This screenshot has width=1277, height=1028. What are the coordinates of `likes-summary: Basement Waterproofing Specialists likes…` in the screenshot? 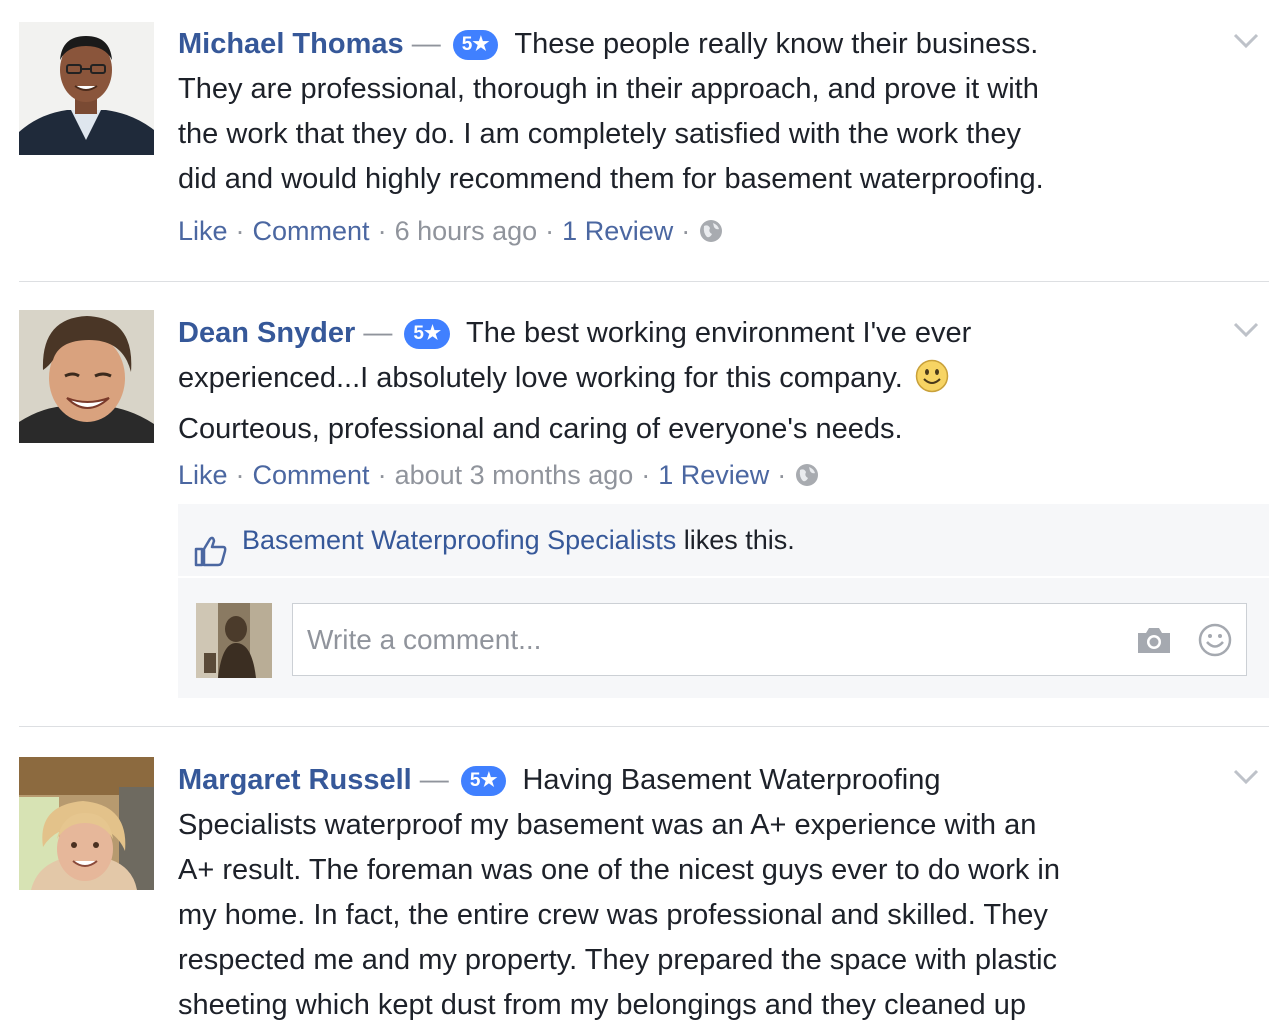 It's located at (723, 540).